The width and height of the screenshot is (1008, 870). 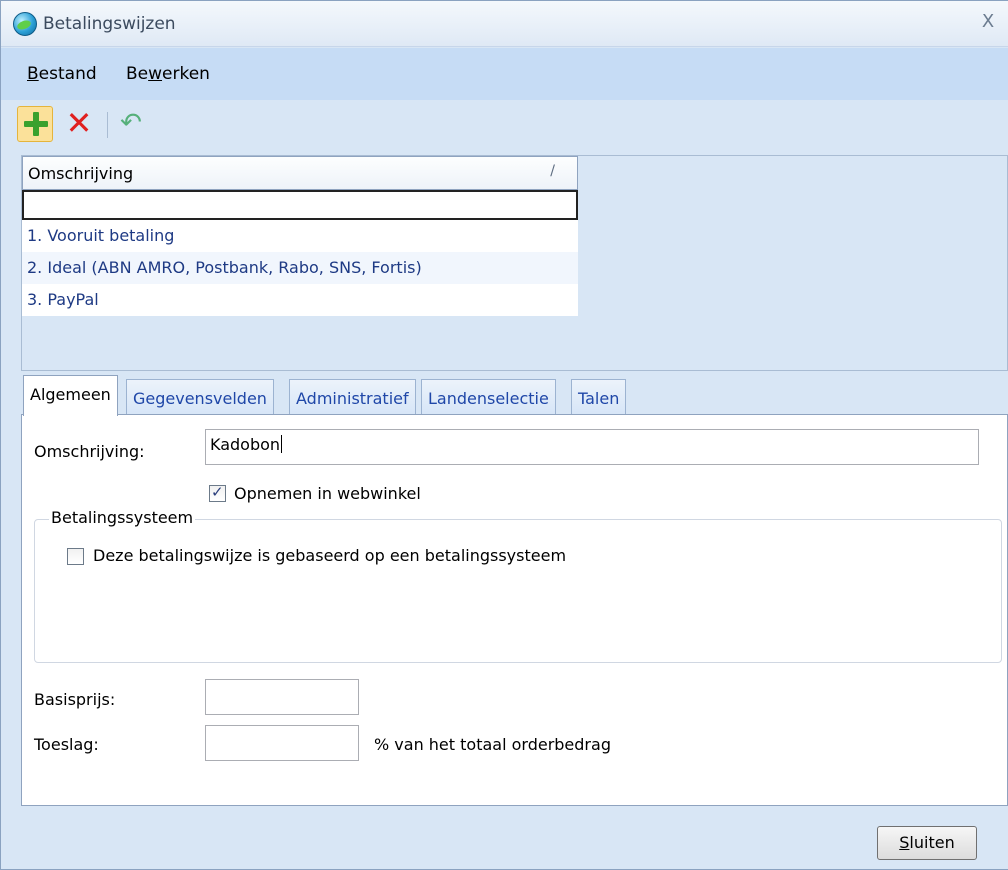 I want to click on globe-icon, so click(x=25, y=24).